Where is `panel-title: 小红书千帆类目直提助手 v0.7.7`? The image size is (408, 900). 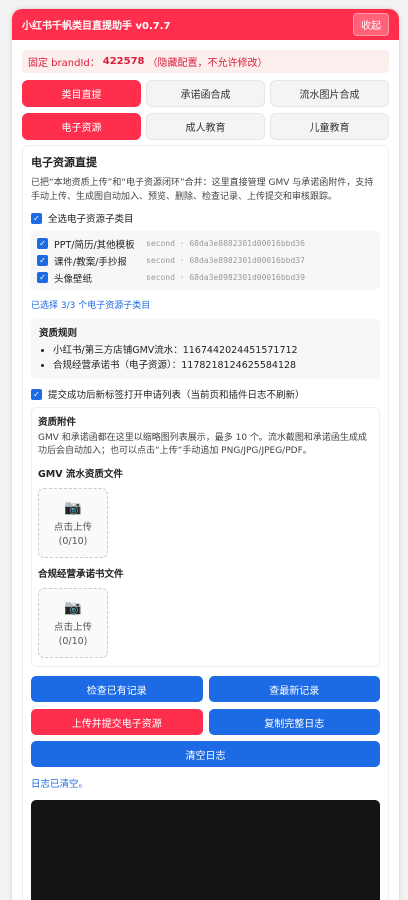 panel-title: 小红书千帆类目直提助手 v0.7.7 is located at coordinates (96, 26).